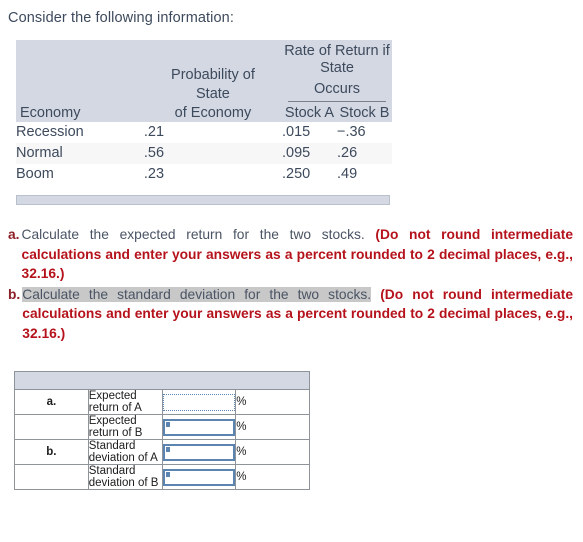  I want to click on standard-deviation-b-field-cell, so click(199, 477).